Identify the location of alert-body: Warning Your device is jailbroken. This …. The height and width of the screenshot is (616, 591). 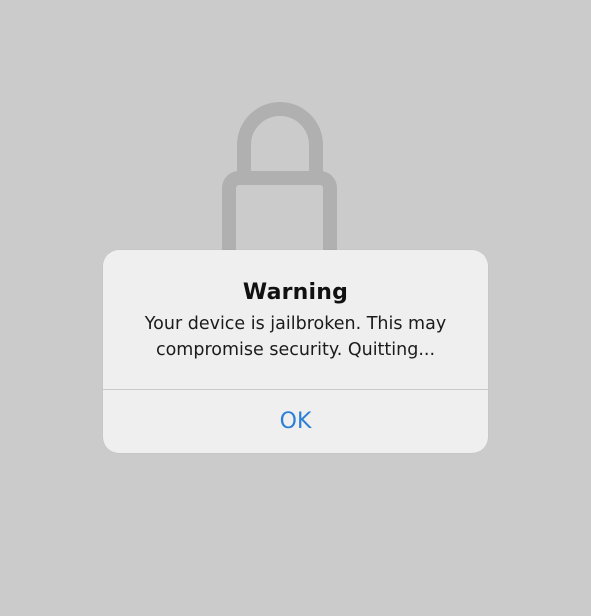
(295, 319).